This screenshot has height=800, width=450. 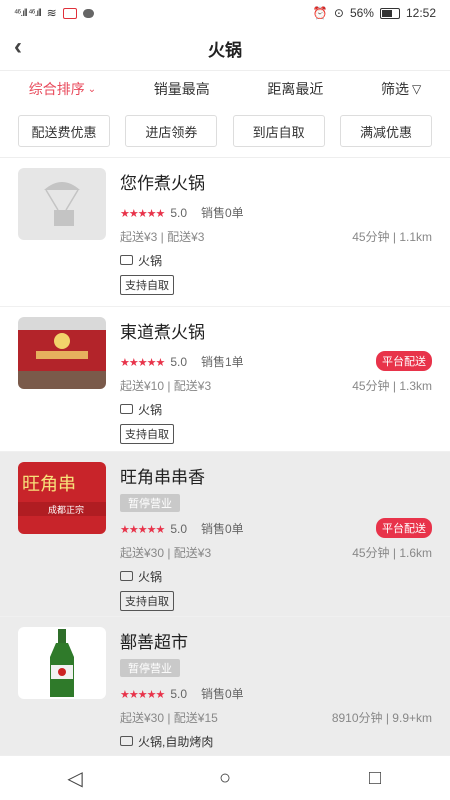 I want to click on fee-text: 起送¥3 | 配送¥3, so click(x=162, y=236).